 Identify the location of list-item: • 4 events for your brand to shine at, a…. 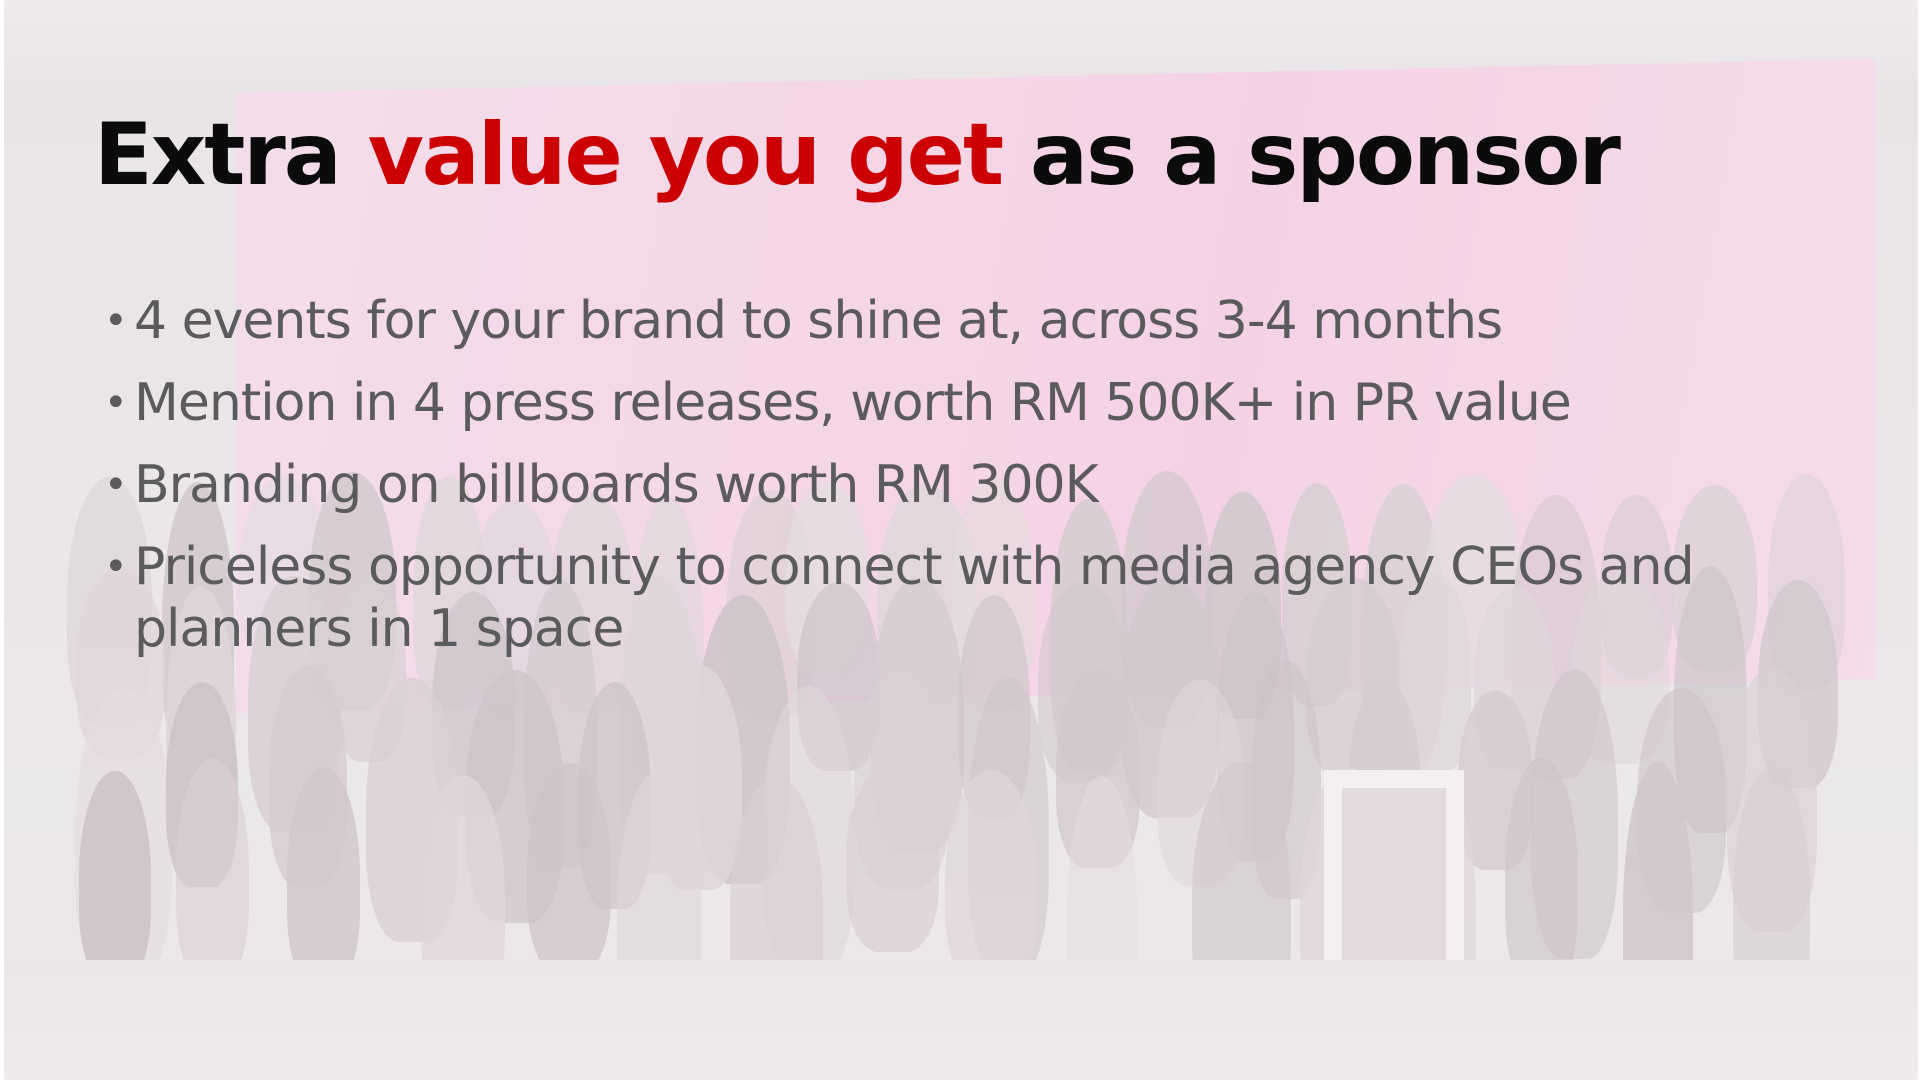
(964, 321).